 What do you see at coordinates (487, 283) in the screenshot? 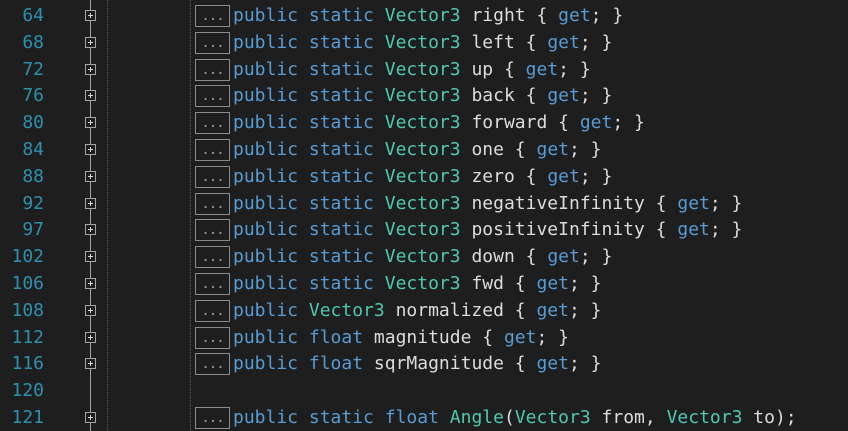
I see `identifier: fwd` at bounding box center [487, 283].